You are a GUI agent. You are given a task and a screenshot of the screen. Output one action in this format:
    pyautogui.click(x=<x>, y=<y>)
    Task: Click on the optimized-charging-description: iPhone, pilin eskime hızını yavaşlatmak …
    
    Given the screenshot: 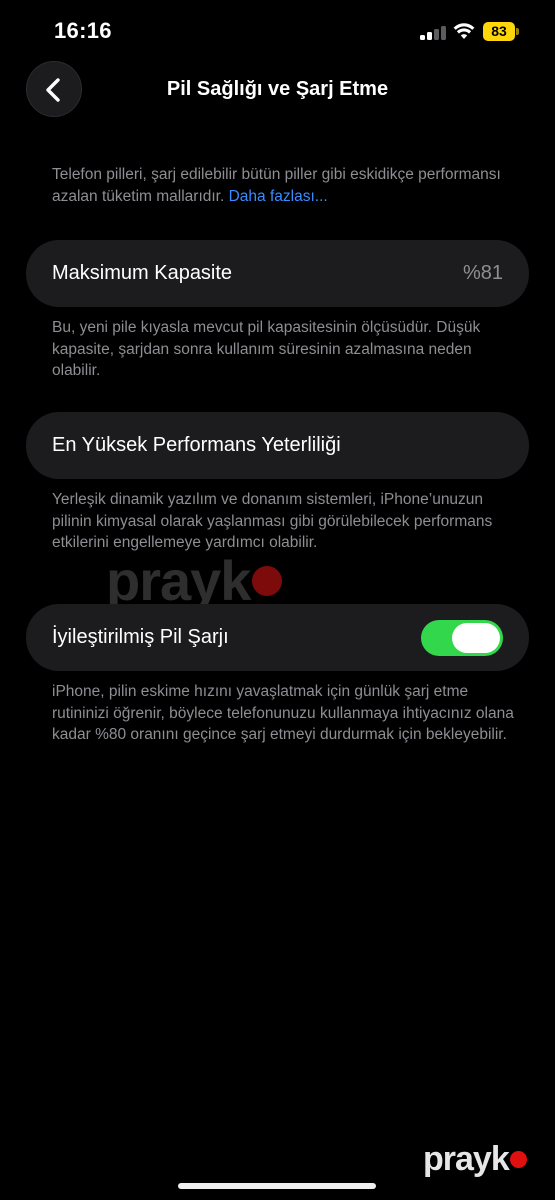 What is the action you would take?
    pyautogui.click(x=283, y=713)
    